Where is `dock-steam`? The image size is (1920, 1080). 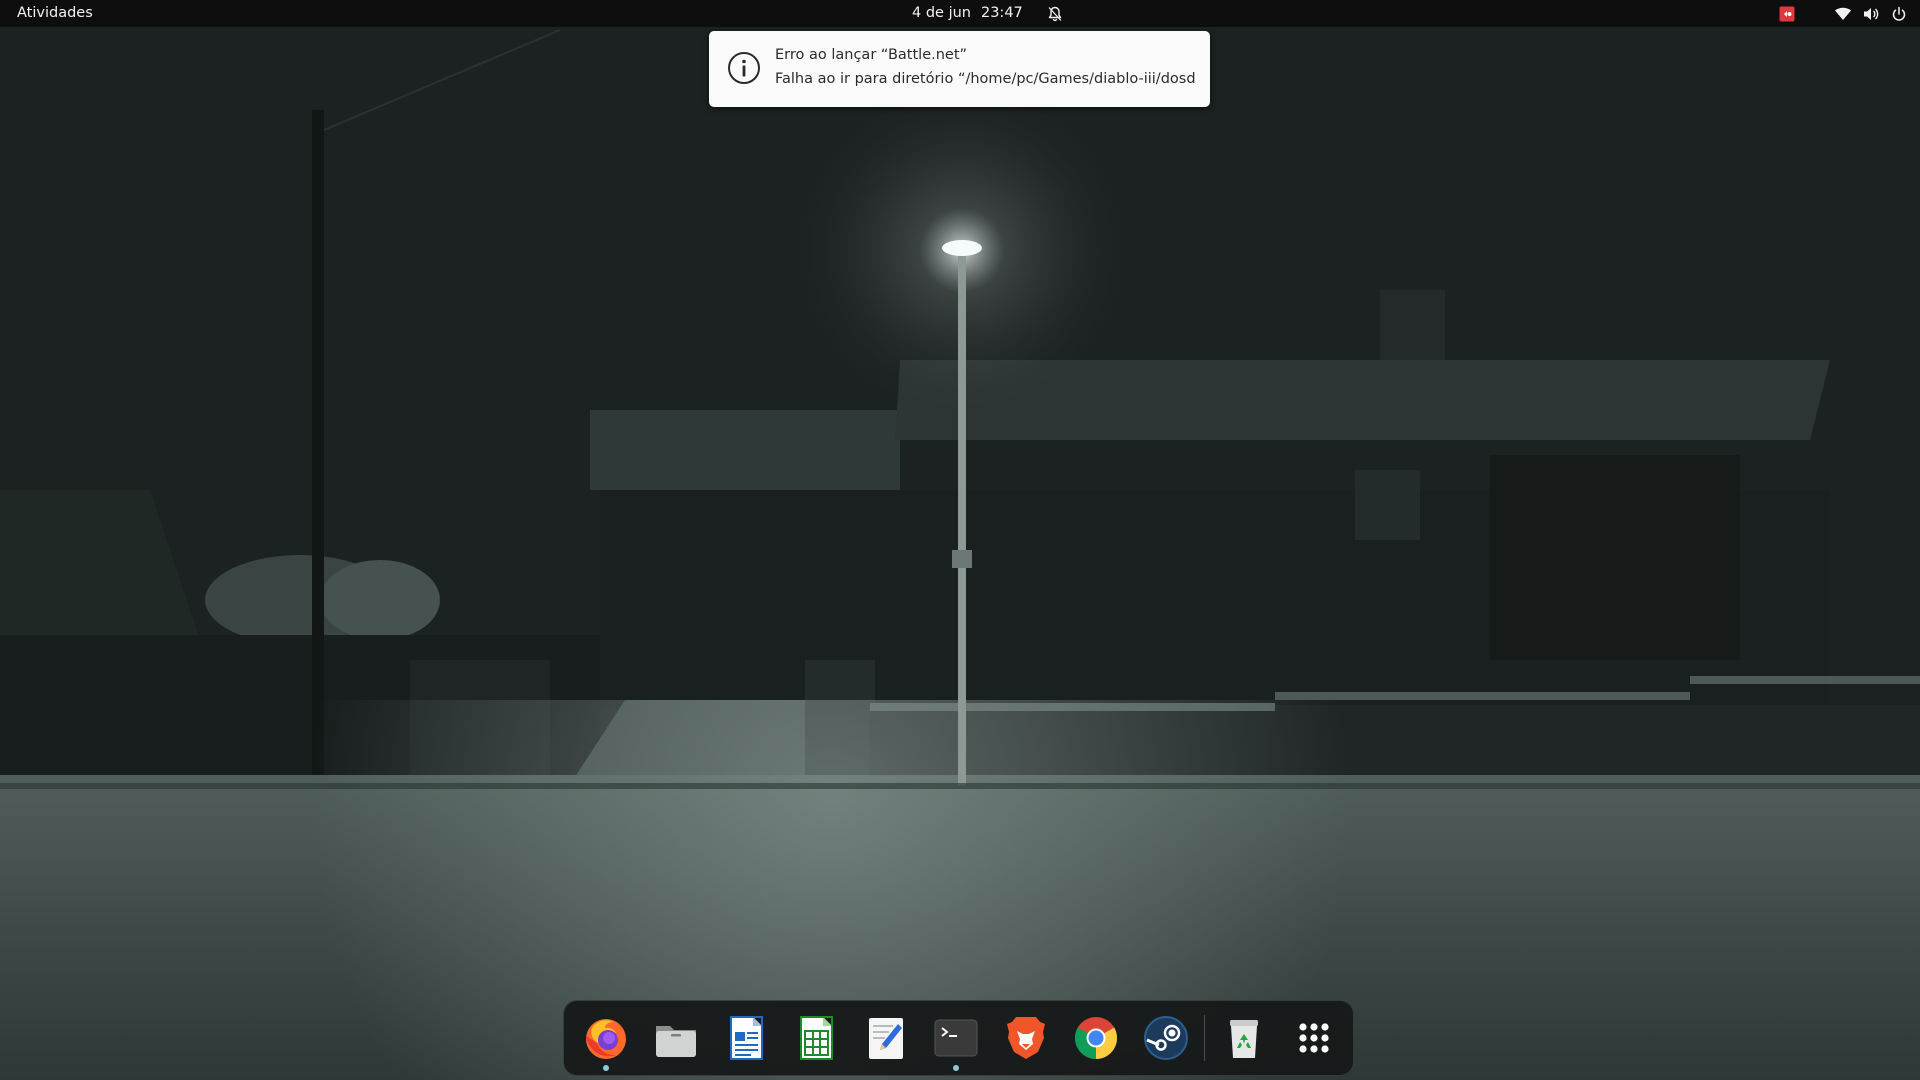 dock-steam is located at coordinates (1166, 1038).